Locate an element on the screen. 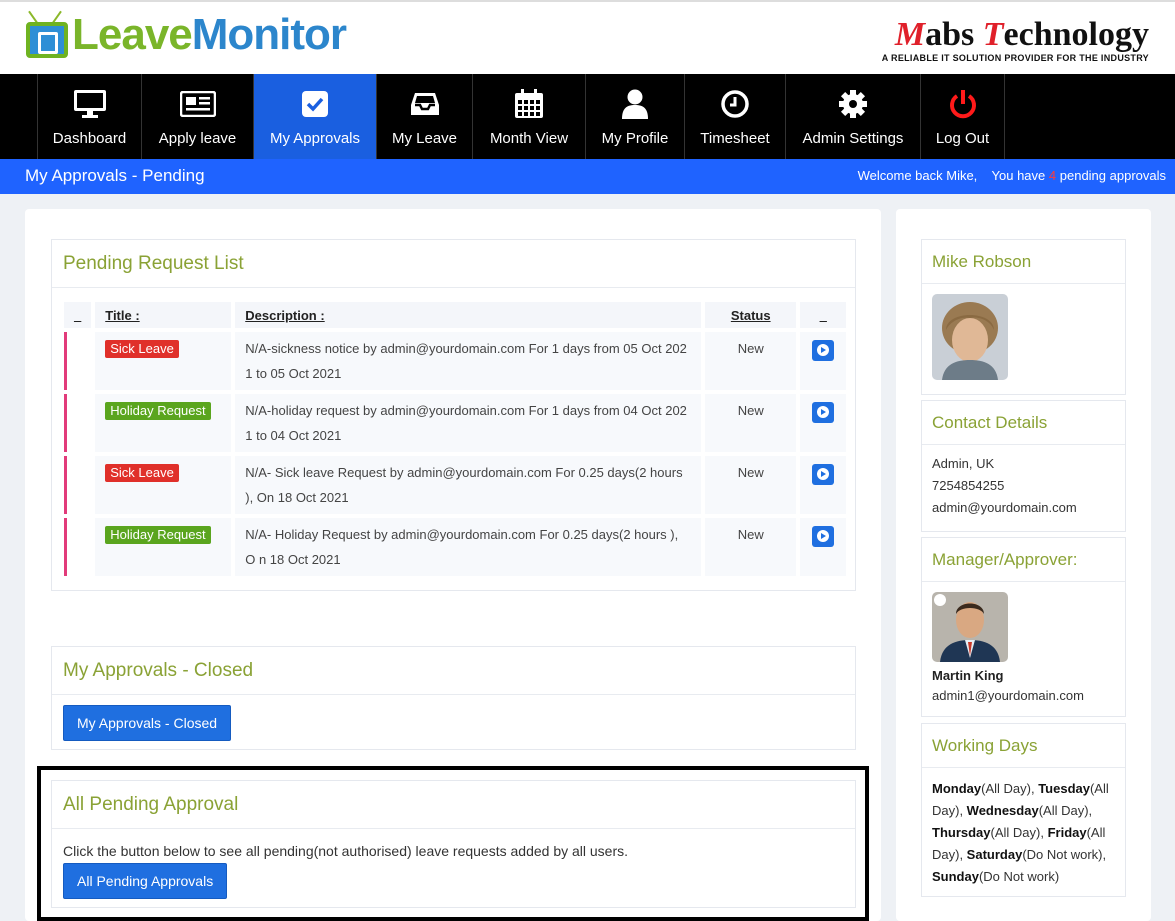 The width and height of the screenshot is (1175, 921). contact-location: Admin, UK is located at coordinates (963, 463).